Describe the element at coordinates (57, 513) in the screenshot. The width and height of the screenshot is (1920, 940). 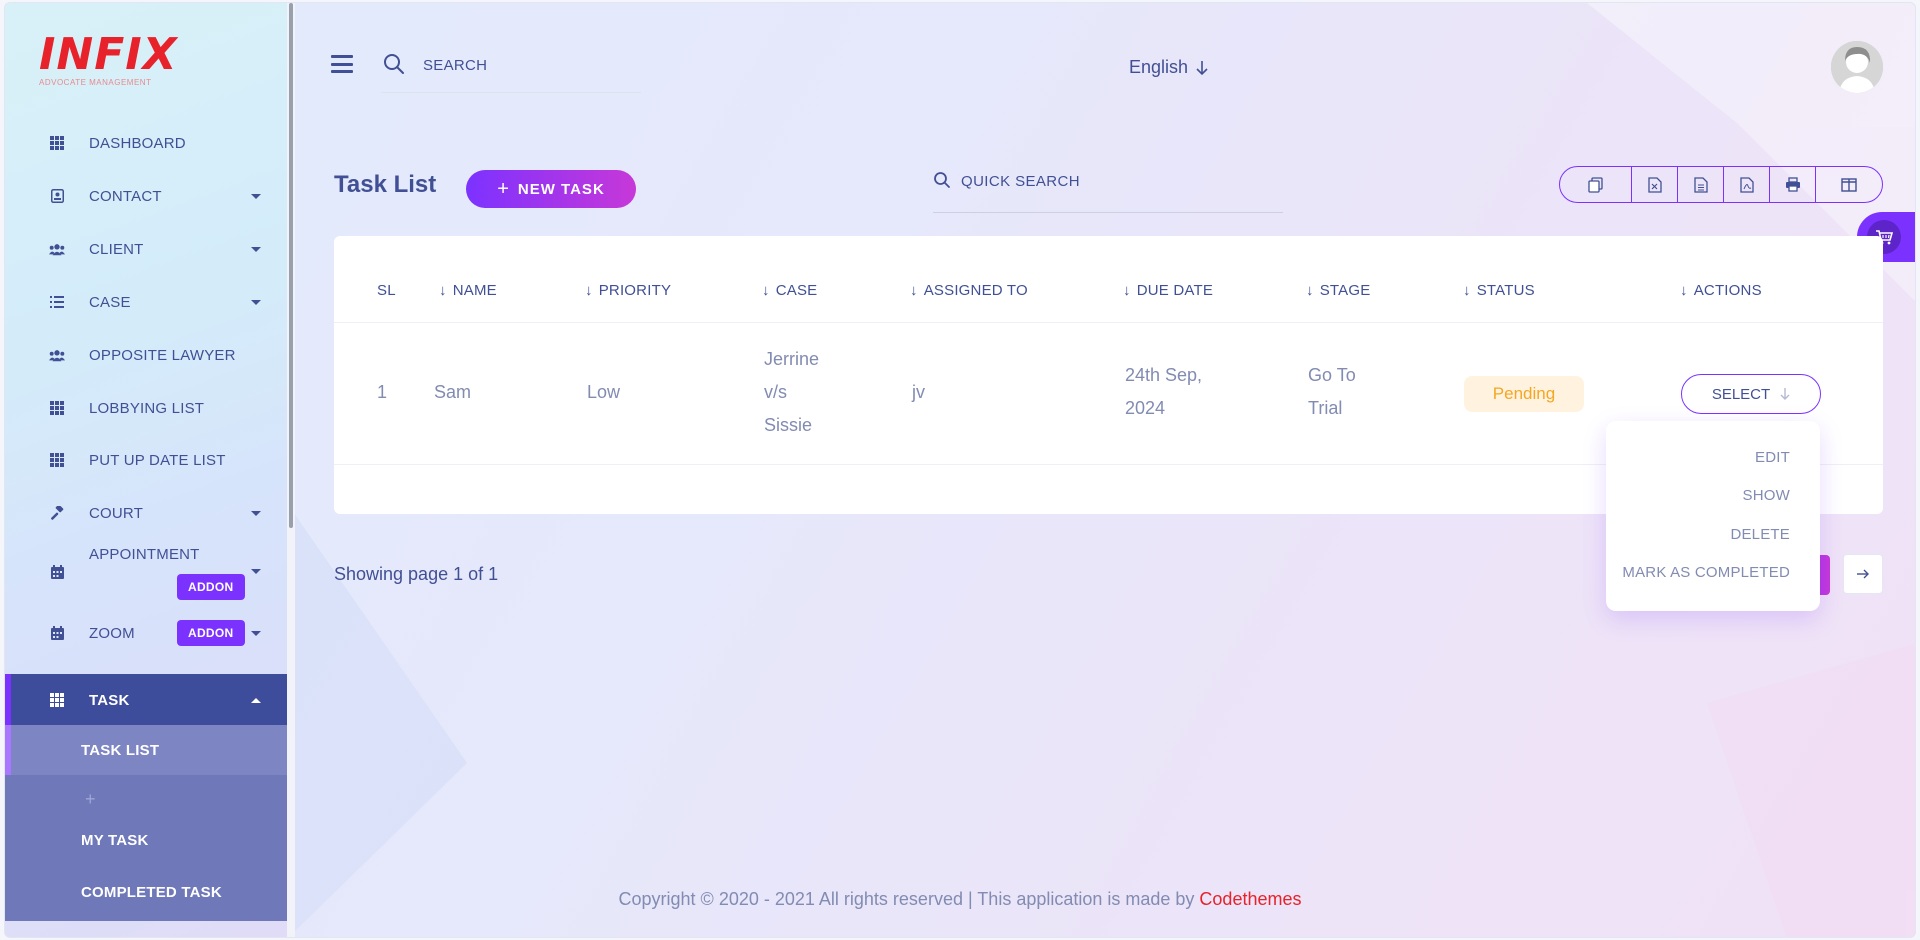
I see `gavel-icon` at that location.